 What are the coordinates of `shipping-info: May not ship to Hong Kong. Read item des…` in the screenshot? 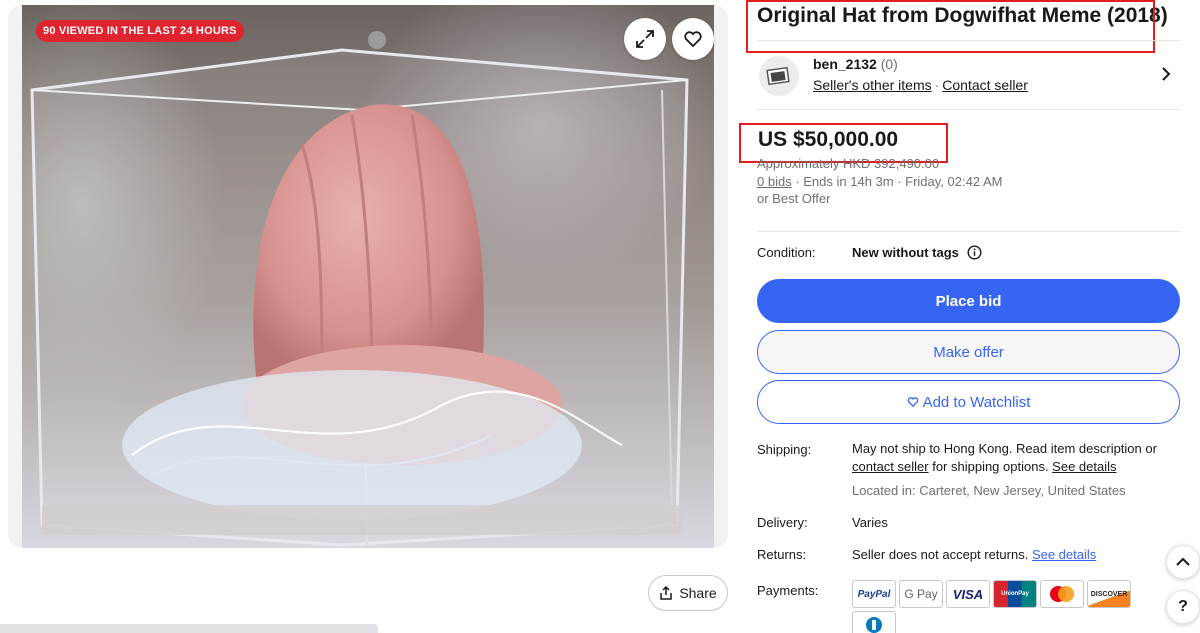 It's located at (1012, 458).